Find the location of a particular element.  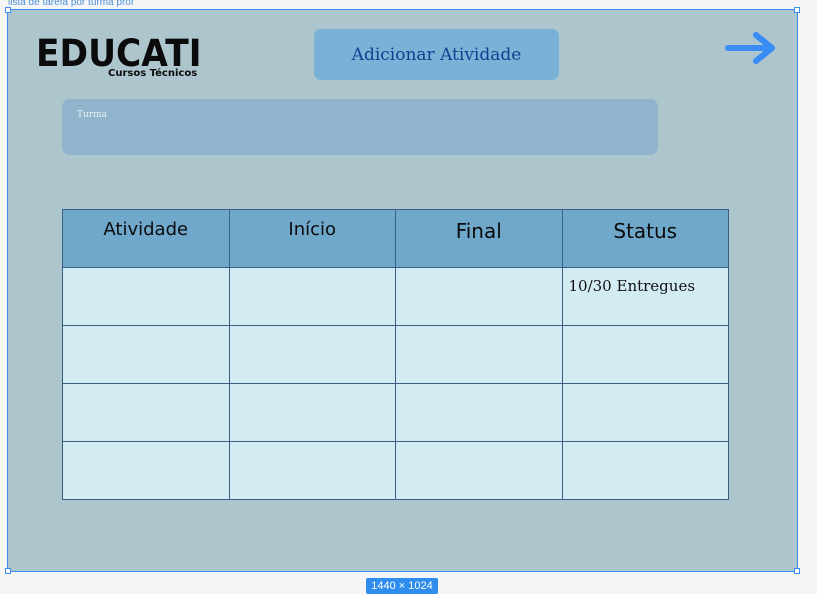

add-activity-button: Adicionar Atividade is located at coordinates (436, 54).